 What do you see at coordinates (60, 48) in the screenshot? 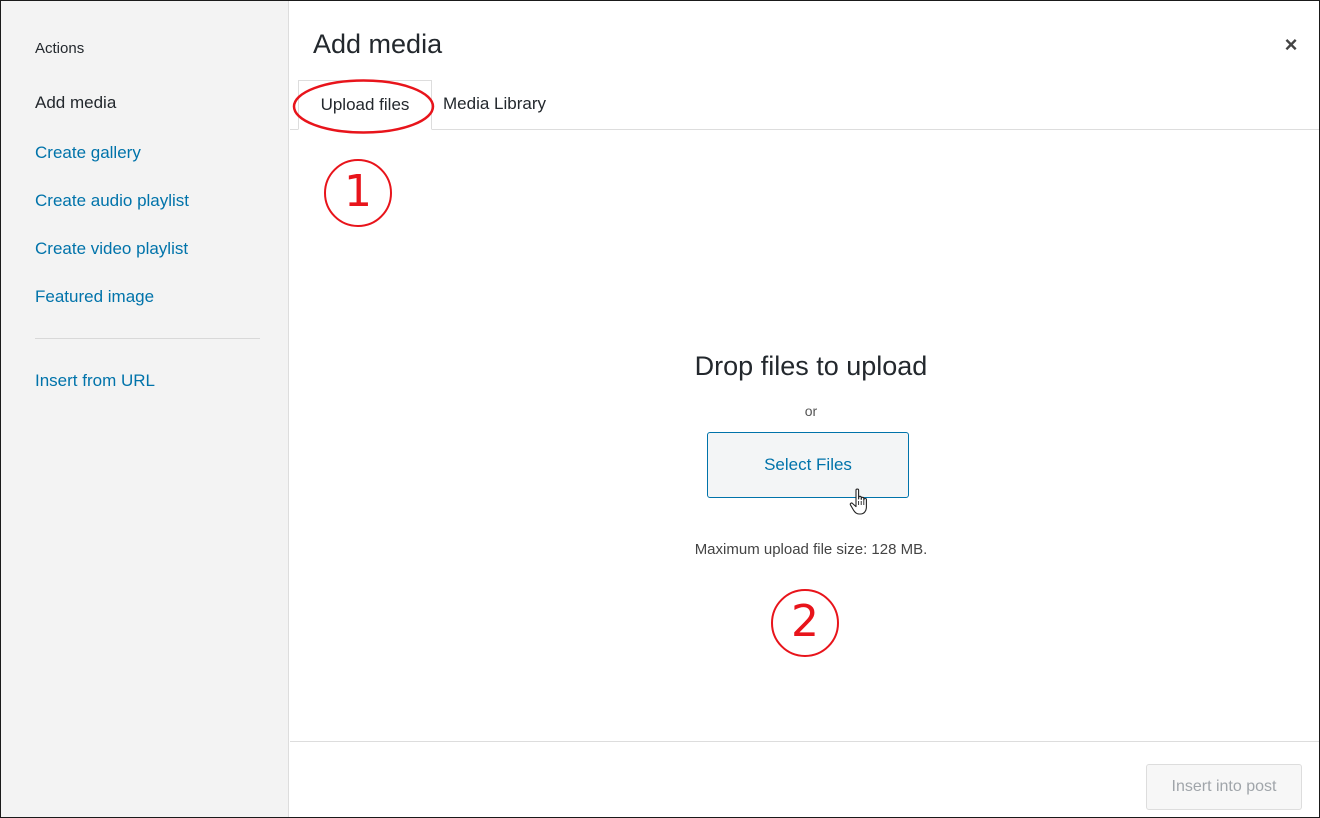
I see `sidebar-heading: Actions` at bounding box center [60, 48].